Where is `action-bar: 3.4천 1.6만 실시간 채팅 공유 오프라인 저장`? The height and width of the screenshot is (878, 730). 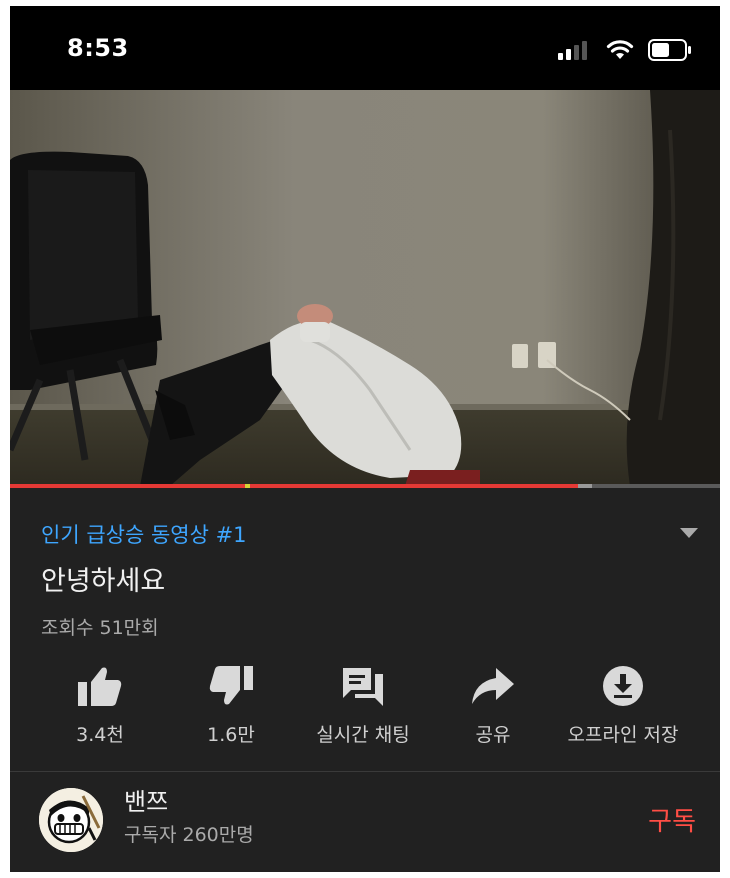 action-bar: 3.4천 1.6만 실시간 채팅 공유 오프라인 저장 is located at coordinates (365, 714).